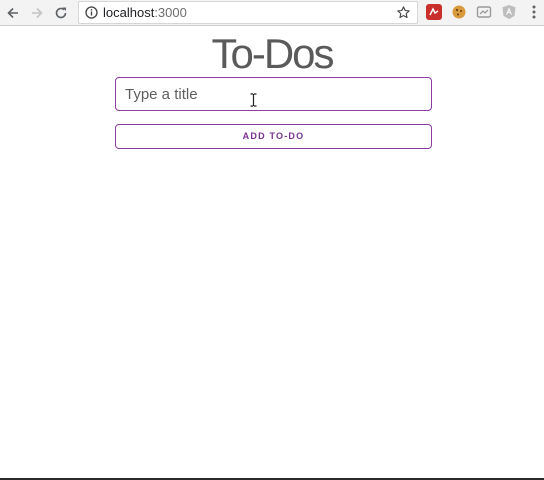 The image size is (544, 480). I want to click on back-button, so click(13, 13).